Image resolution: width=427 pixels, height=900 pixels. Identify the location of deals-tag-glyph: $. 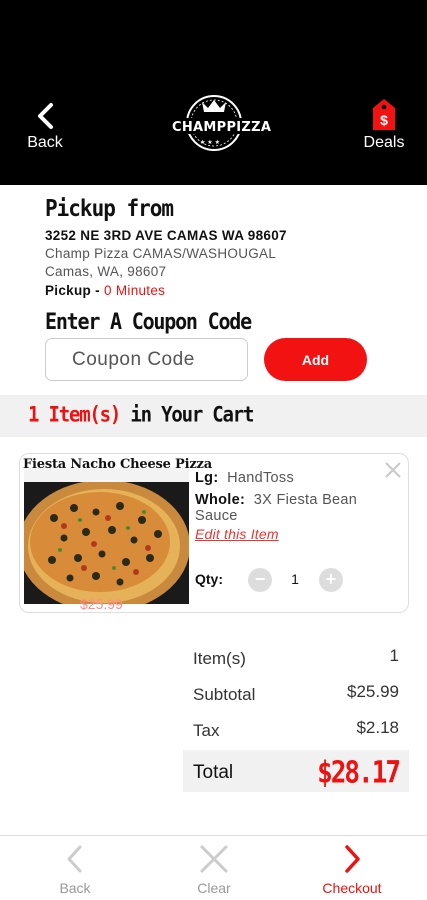
(384, 120).